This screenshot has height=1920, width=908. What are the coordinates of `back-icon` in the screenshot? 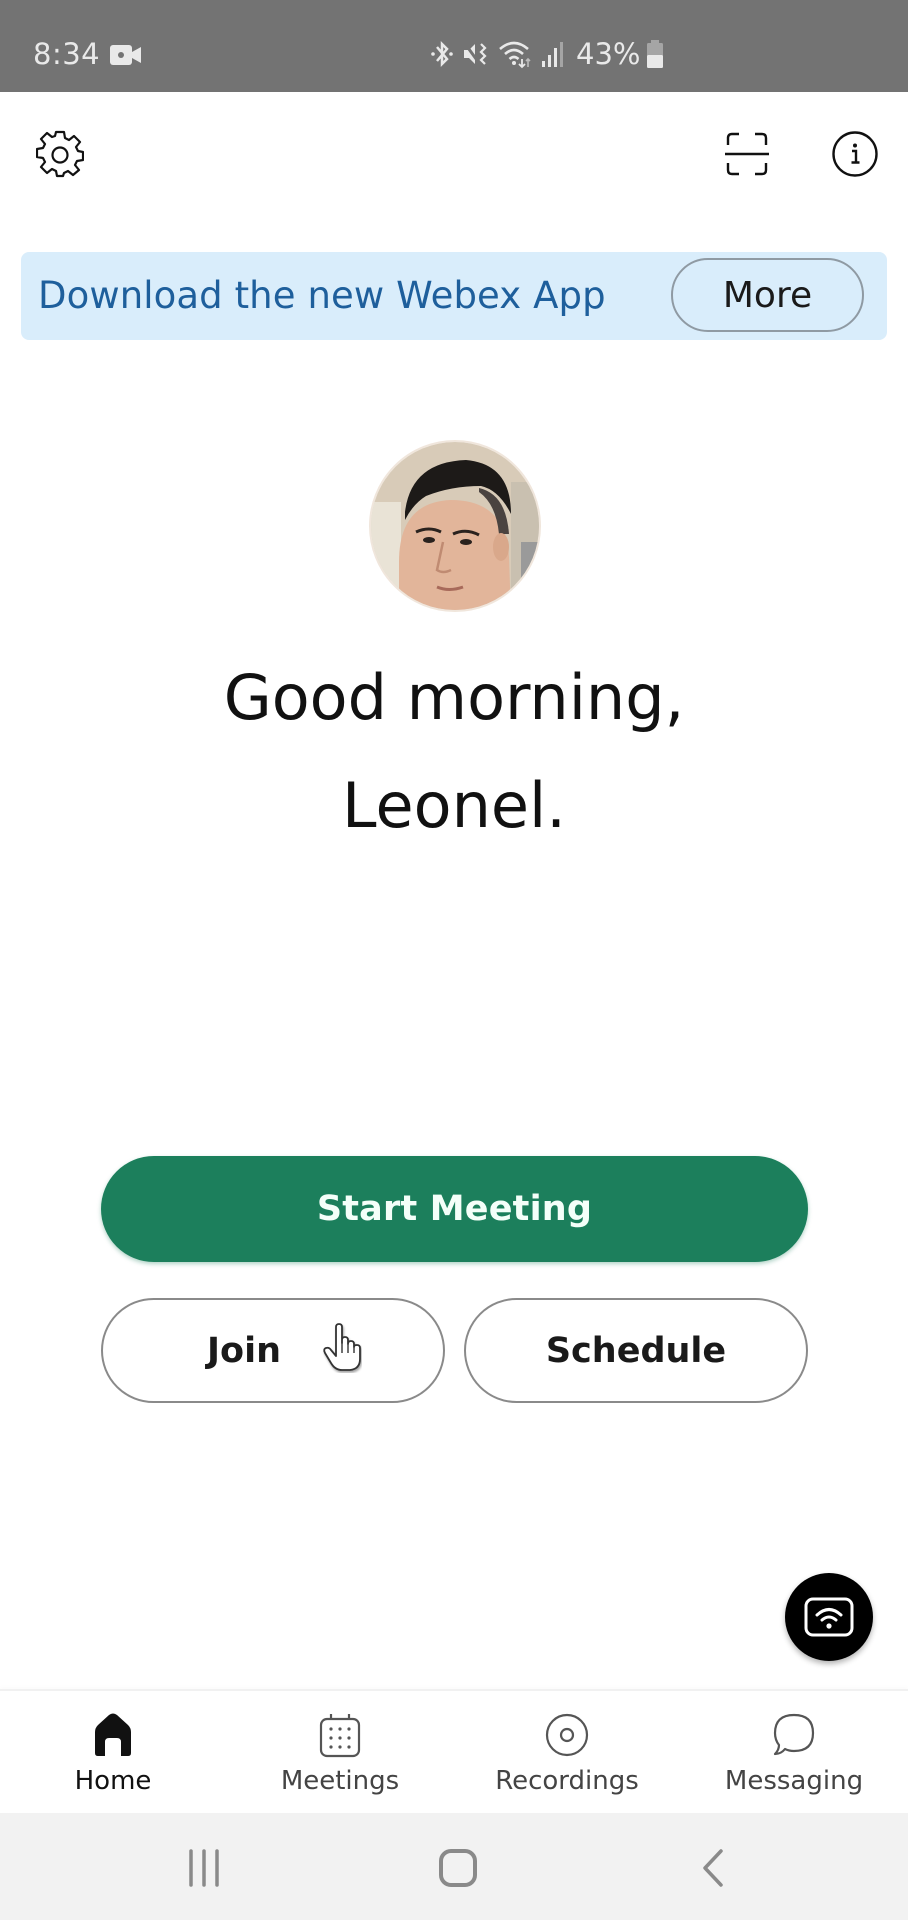 It's located at (713, 1868).